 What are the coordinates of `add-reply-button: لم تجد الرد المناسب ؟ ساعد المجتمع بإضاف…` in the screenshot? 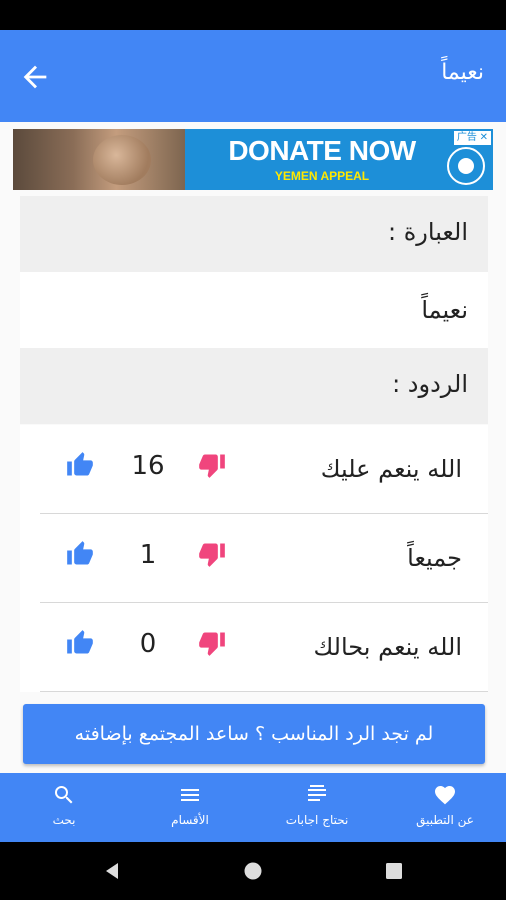 It's located at (254, 734).